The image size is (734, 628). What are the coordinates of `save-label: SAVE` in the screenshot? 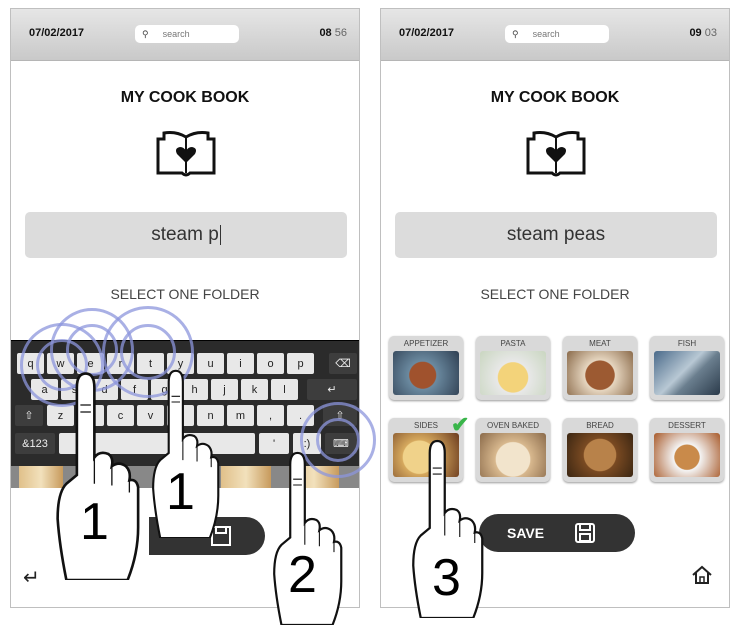 It's located at (526, 533).